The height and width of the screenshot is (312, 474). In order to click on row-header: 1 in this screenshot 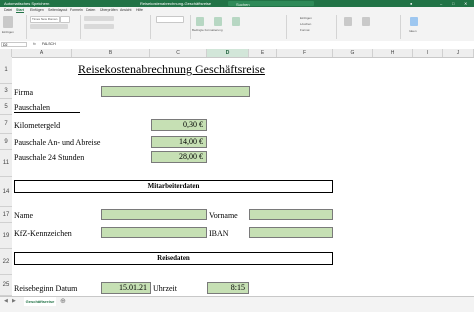, I will do `click(6, 70)`.